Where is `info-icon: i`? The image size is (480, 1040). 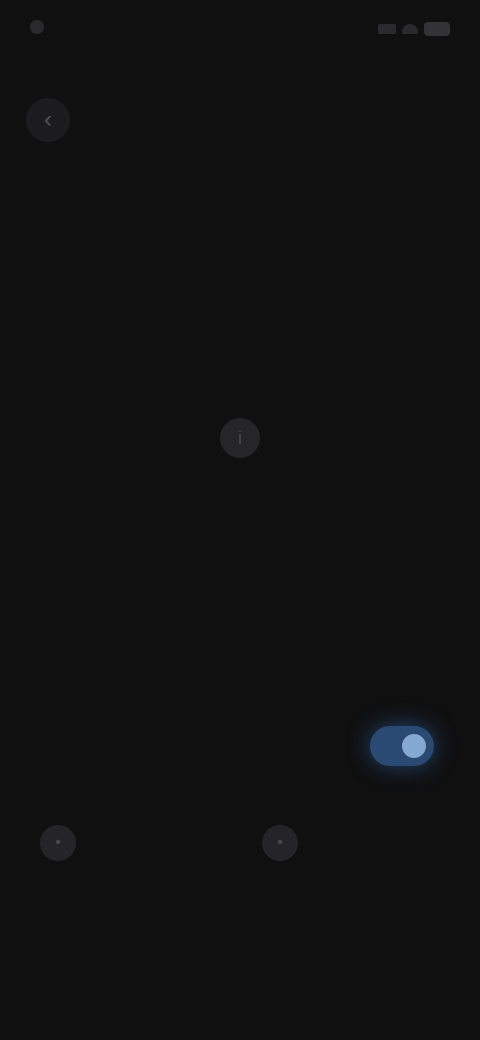
info-icon: i is located at coordinates (240, 438).